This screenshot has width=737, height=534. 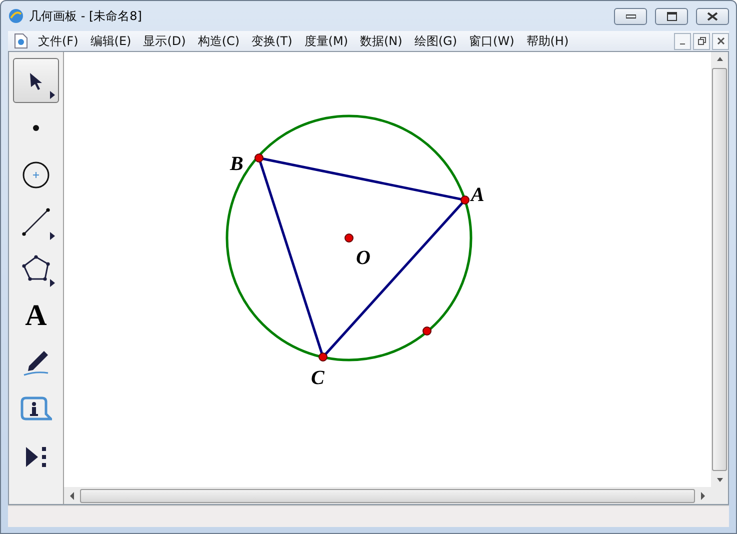 I want to click on tool-button, so click(x=36, y=80).